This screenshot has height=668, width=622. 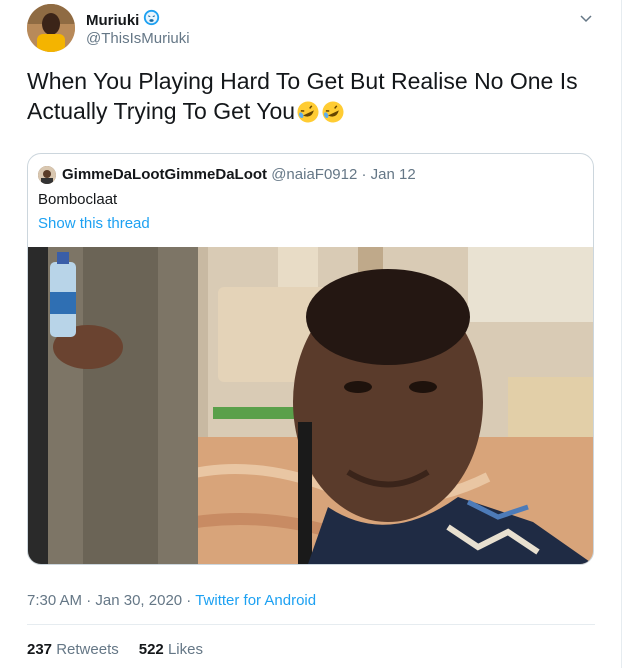 I want to click on tweet-source-link: Twitter for Android, so click(x=255, y=600).